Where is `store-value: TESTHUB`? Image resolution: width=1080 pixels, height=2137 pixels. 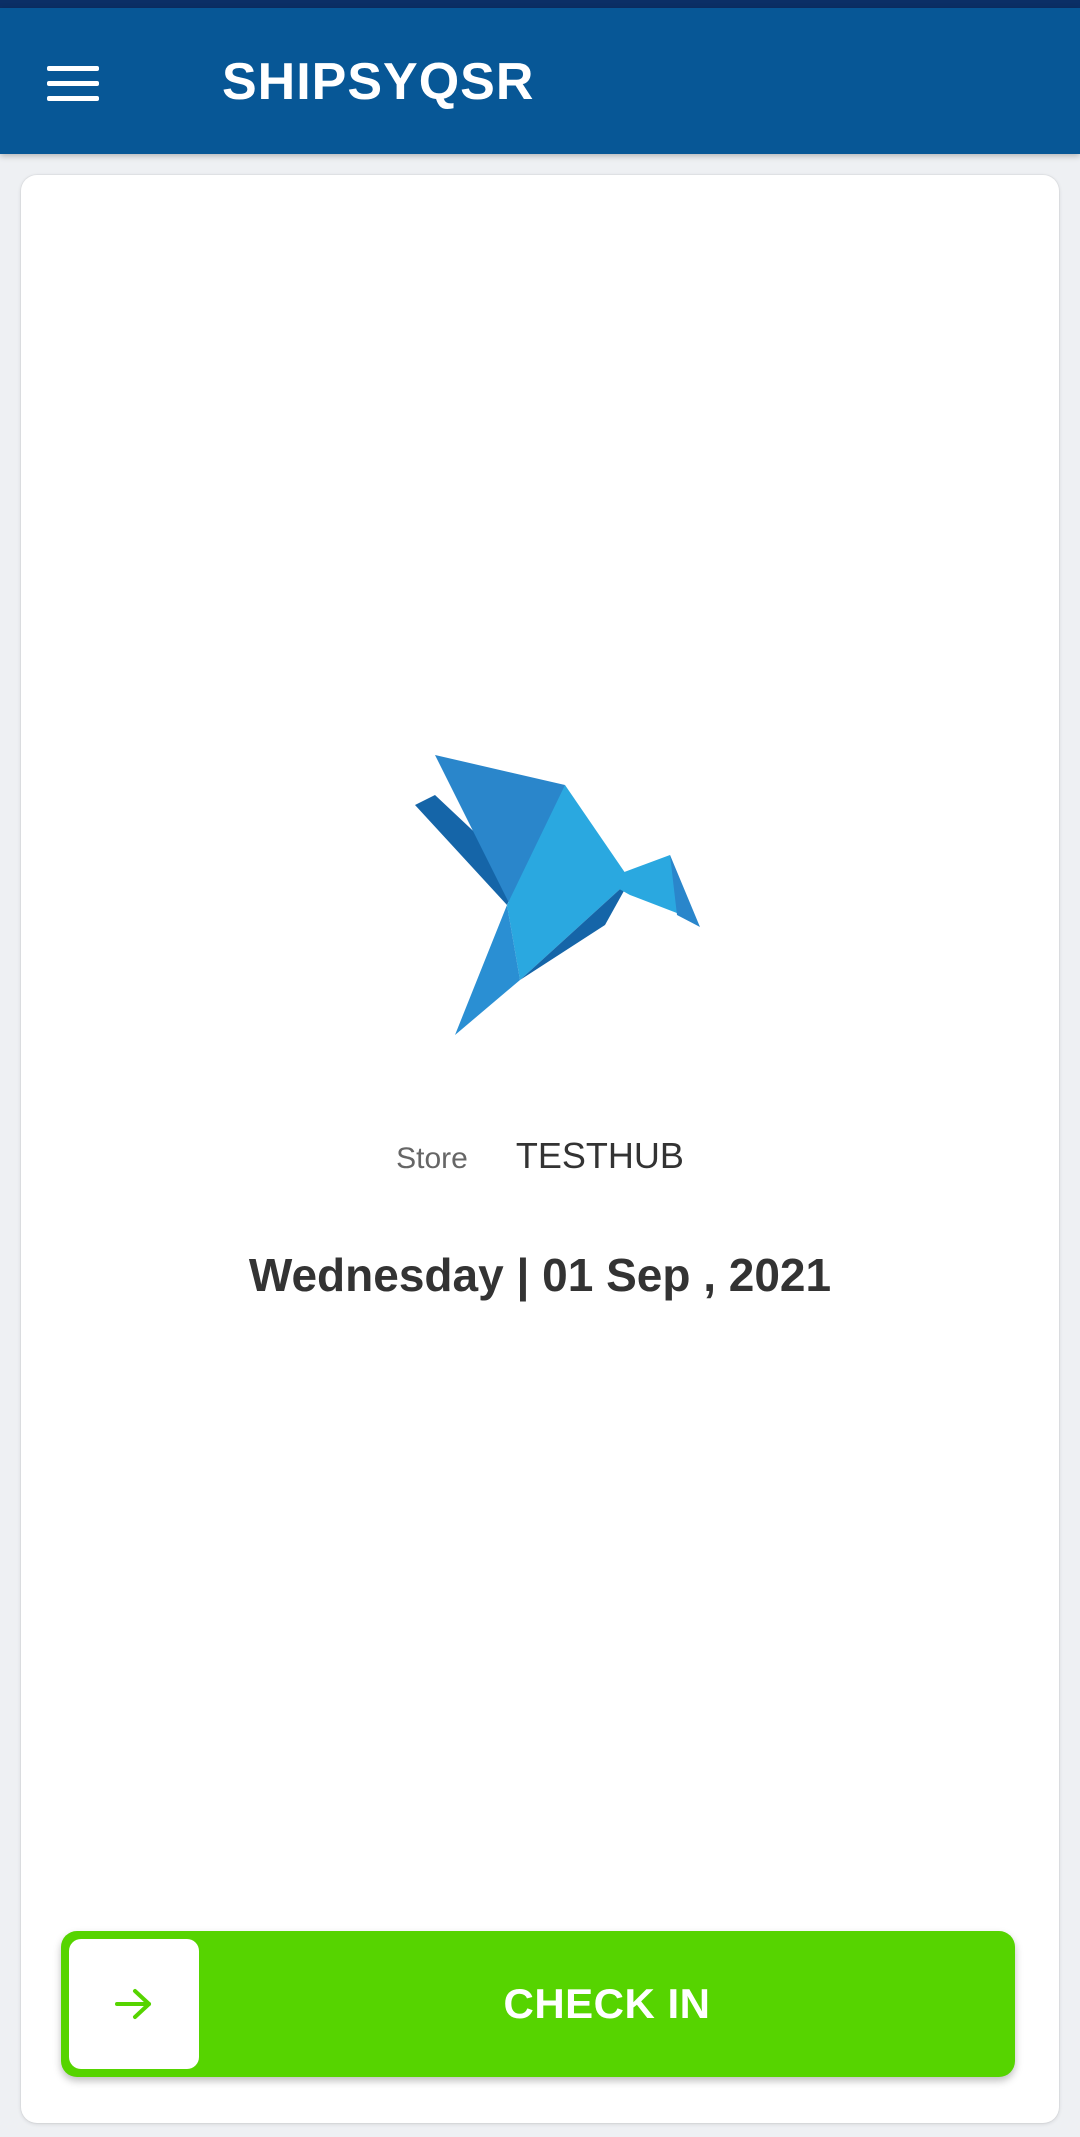 store-value: TESTHUB is located at coordinates (599, 1155).